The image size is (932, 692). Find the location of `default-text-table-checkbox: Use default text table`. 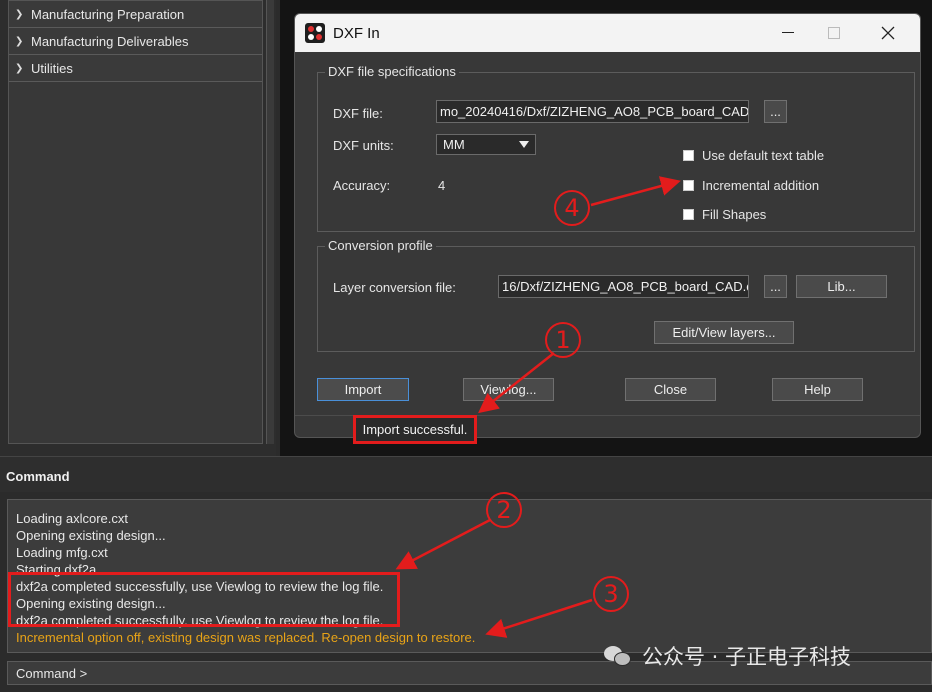

default-text-table-checkbox: Use default text table is located at coordinates (753, 155).